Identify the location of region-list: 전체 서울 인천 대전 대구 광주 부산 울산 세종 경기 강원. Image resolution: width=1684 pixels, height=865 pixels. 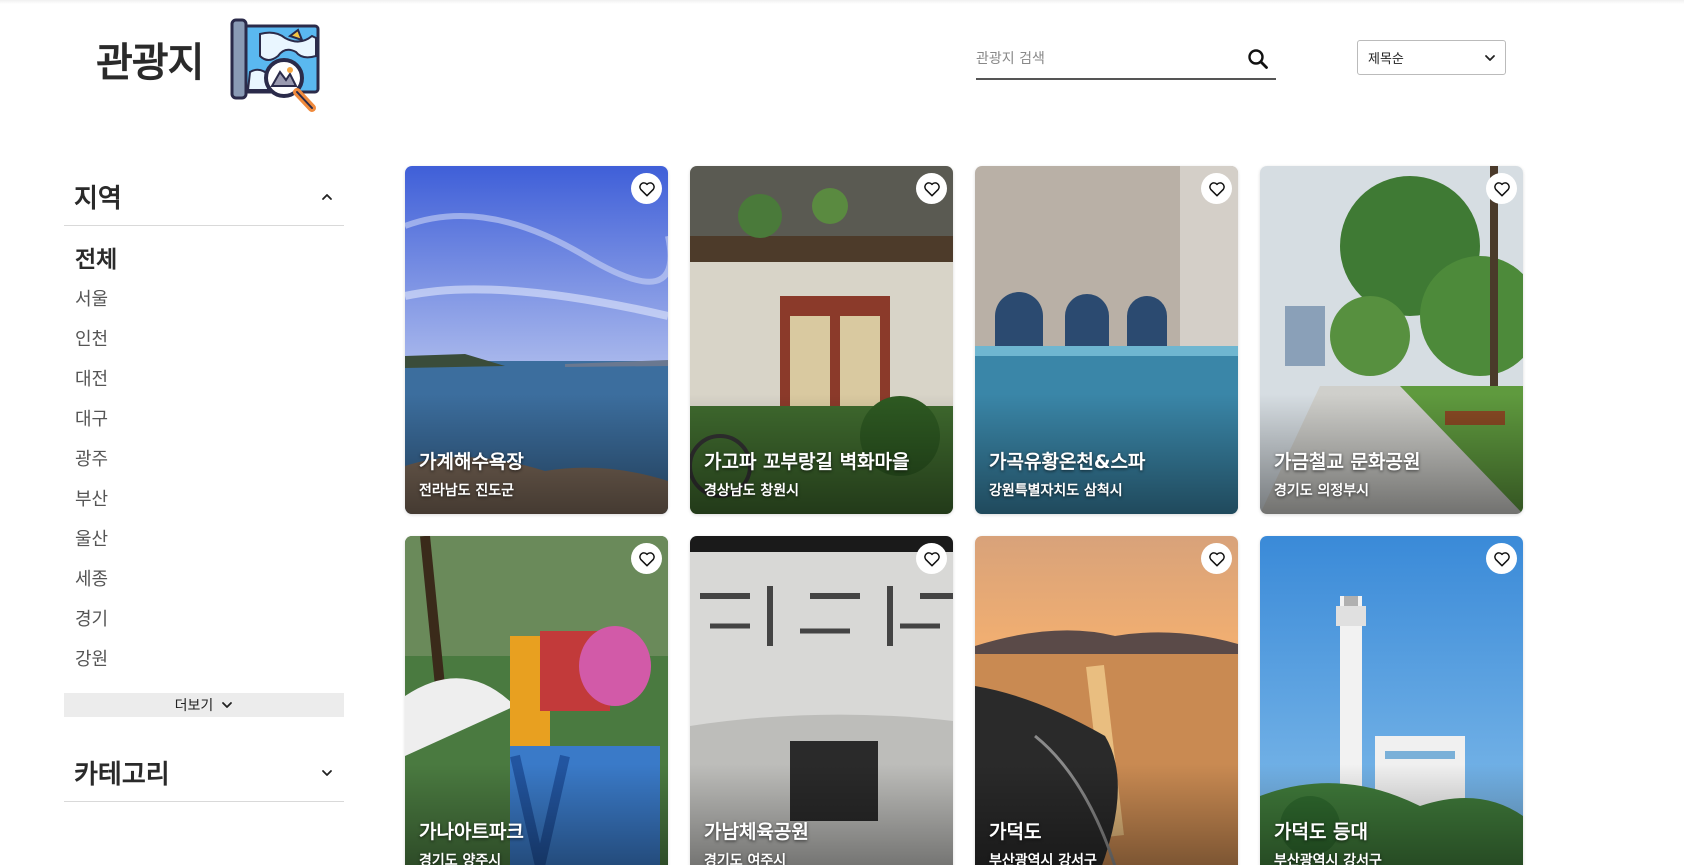
(204, 453).